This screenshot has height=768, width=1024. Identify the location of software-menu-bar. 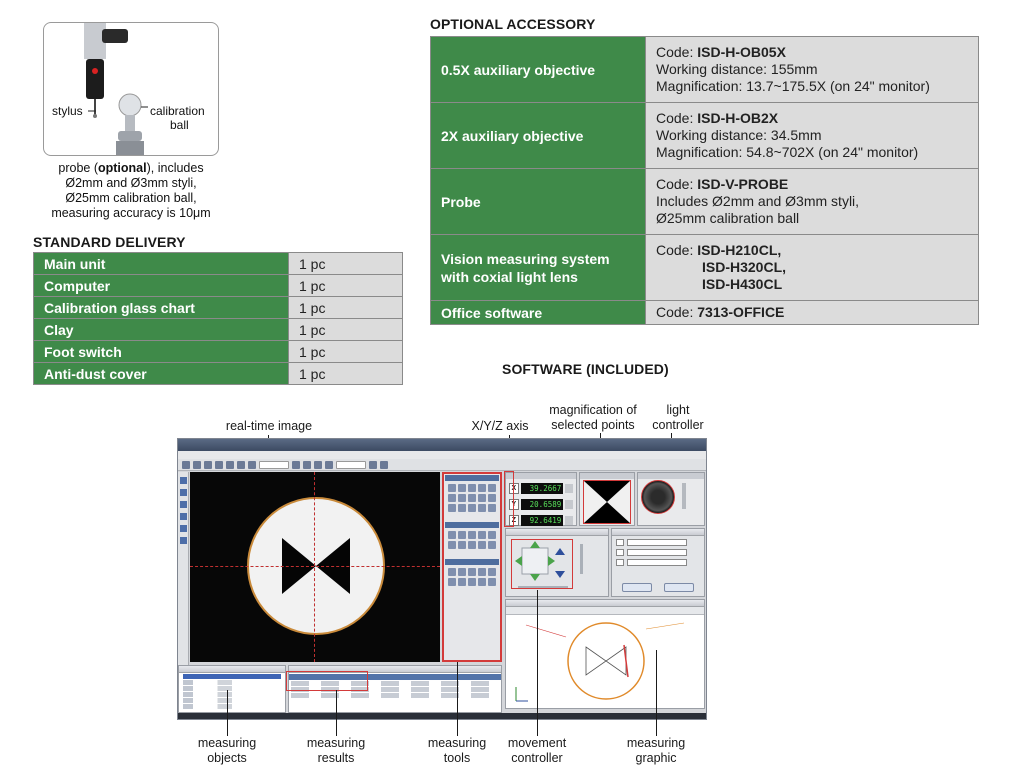
(442, 455).